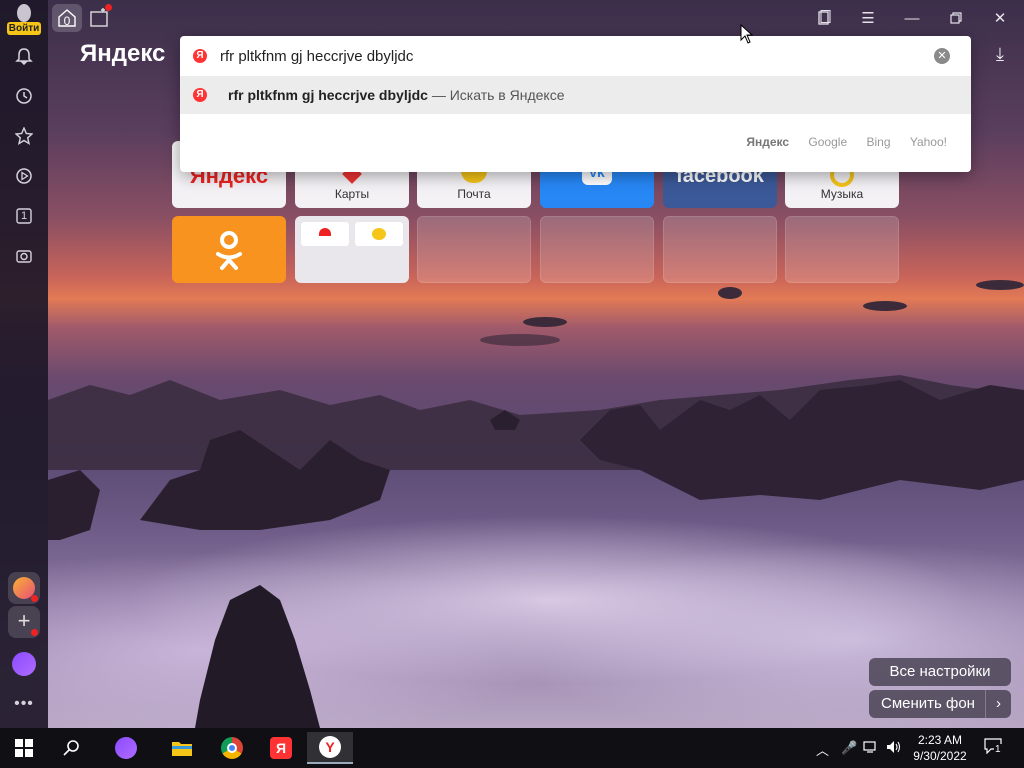 The height and width of the screenshot is (768, 1024). Describe the element at coordinates (496, 95) in the screenshot. I see `suggestion-hint: — Искать в Яндексе` at that location.